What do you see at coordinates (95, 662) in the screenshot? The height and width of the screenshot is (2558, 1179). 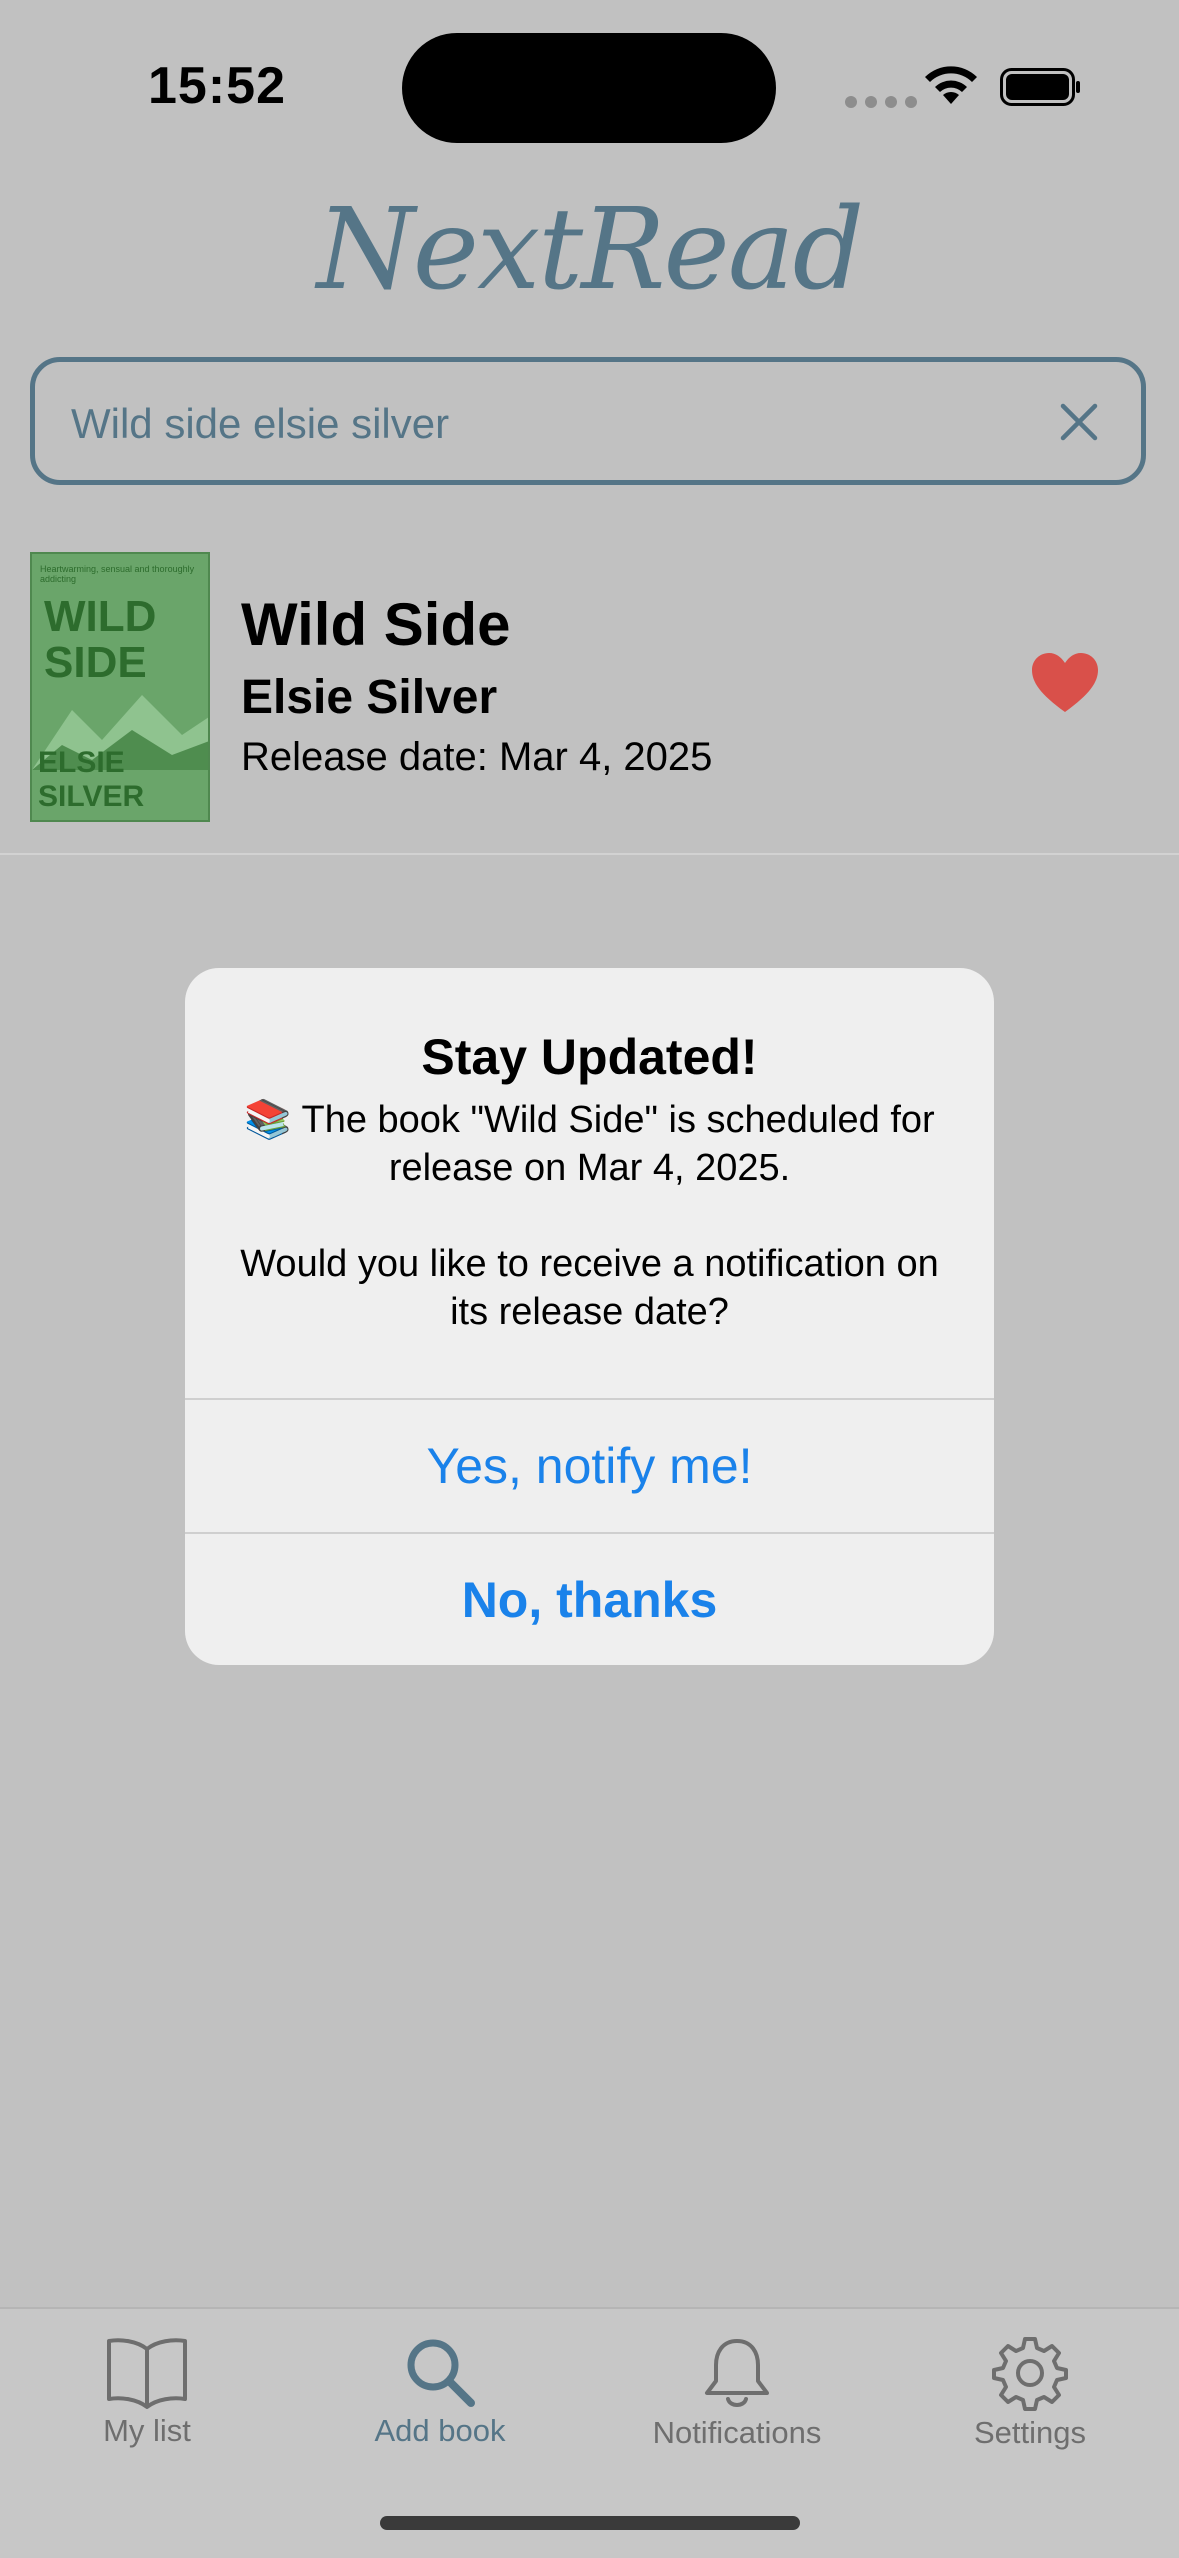 I see `cover-title-line2: SIDE` at bounding box center [95, 662].